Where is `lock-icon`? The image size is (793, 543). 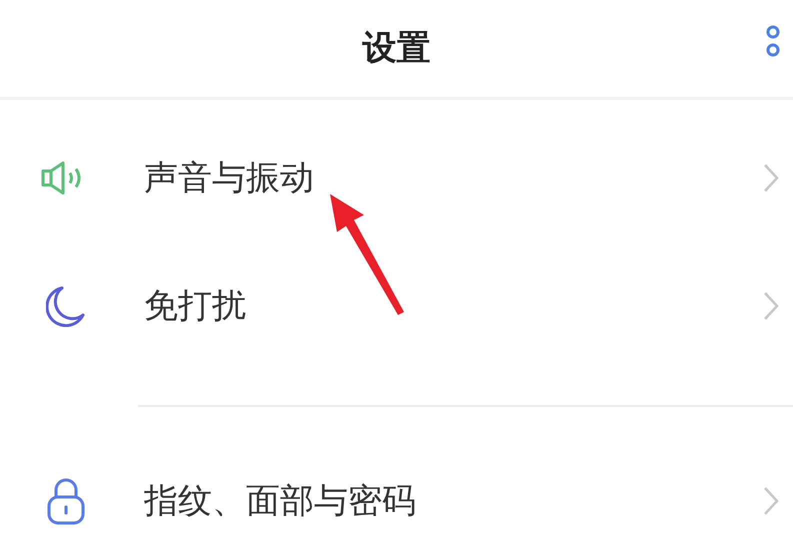 lock-icon is located at coordinates (66, 501).